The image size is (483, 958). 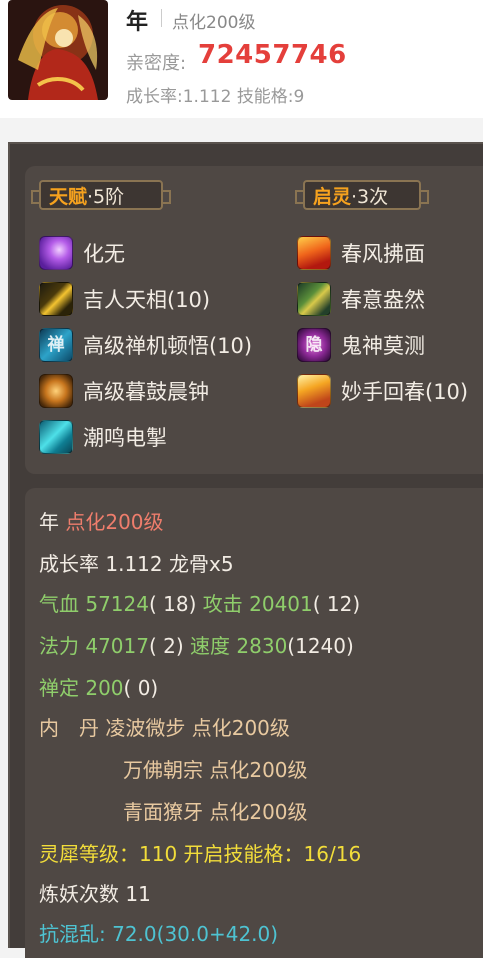 I want to click on mp-extra: ( 2), so click(x=166, y=646).